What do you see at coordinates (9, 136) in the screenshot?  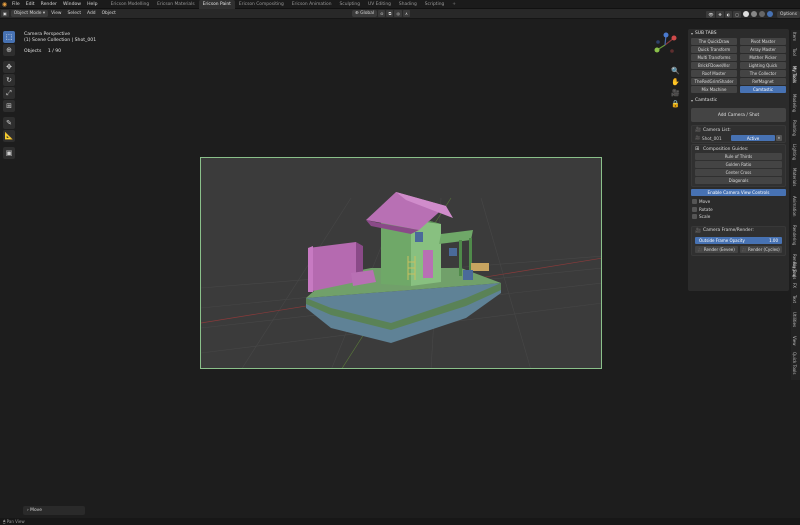 I see `measure-icon: 📐` at bounding box center [9, 136].